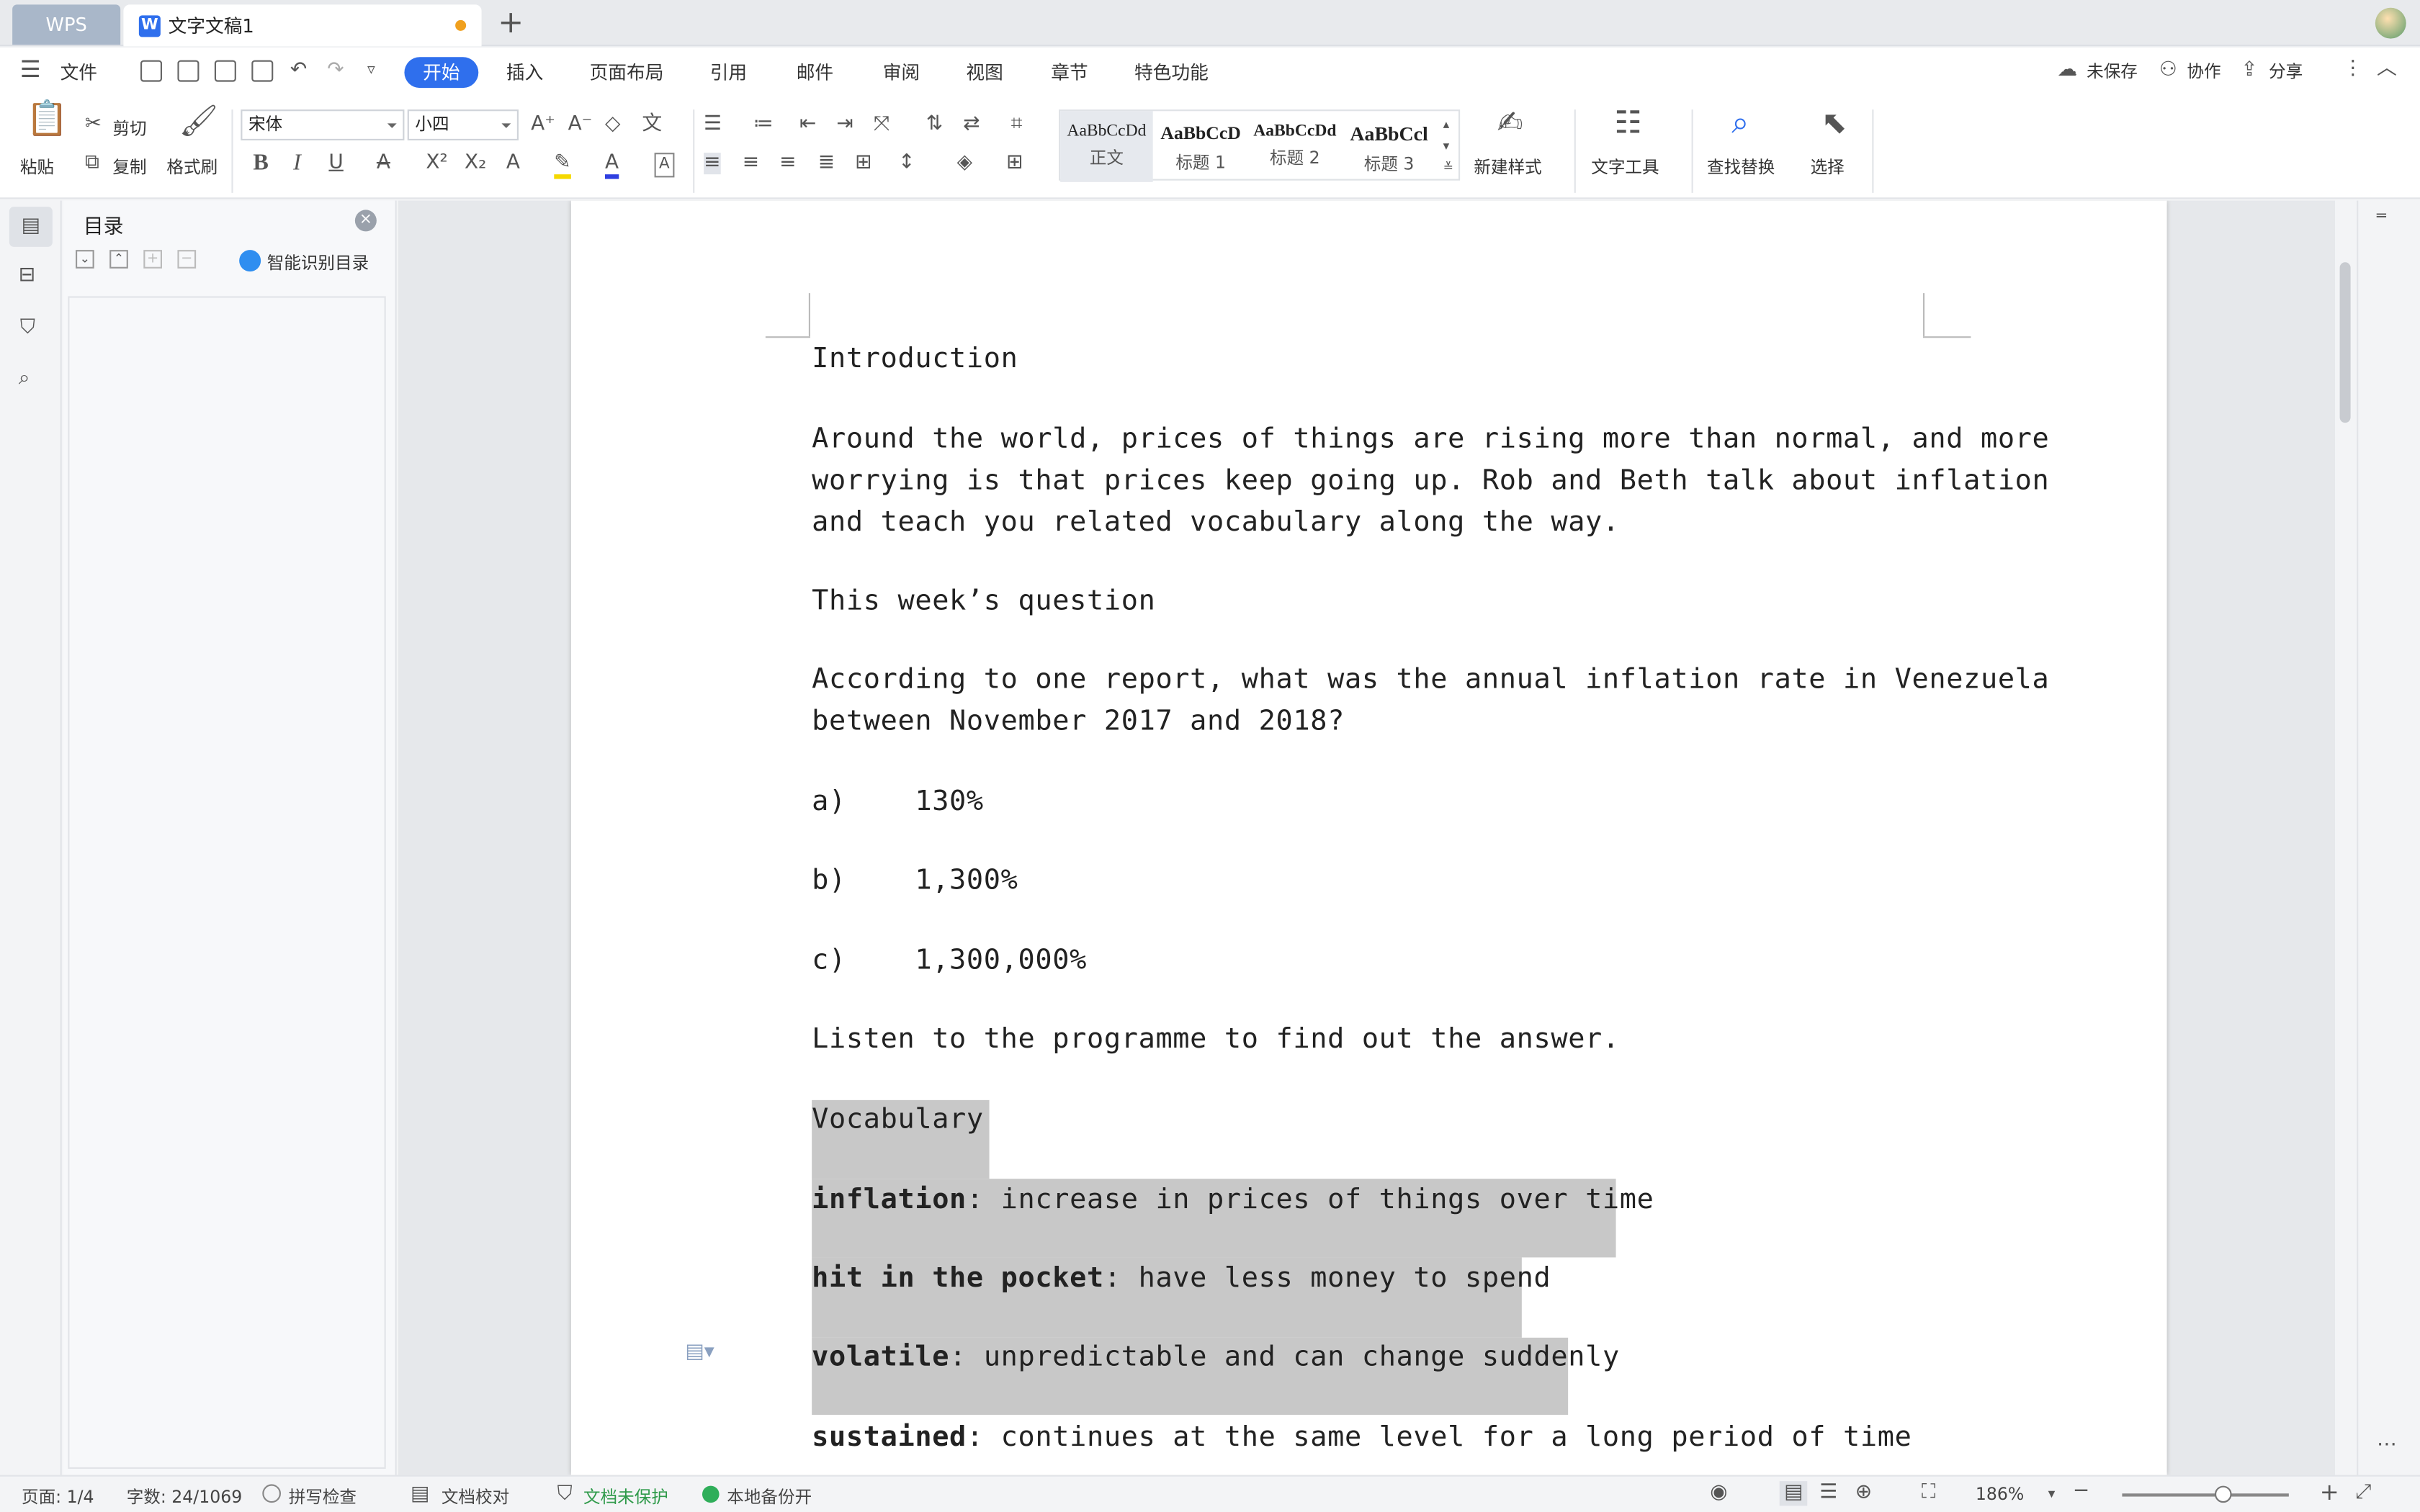 Image resolution: width=2420 pixels, height=1512 pixels. I want to click on tab-document: W 文字文稿1, so click(302, 25).